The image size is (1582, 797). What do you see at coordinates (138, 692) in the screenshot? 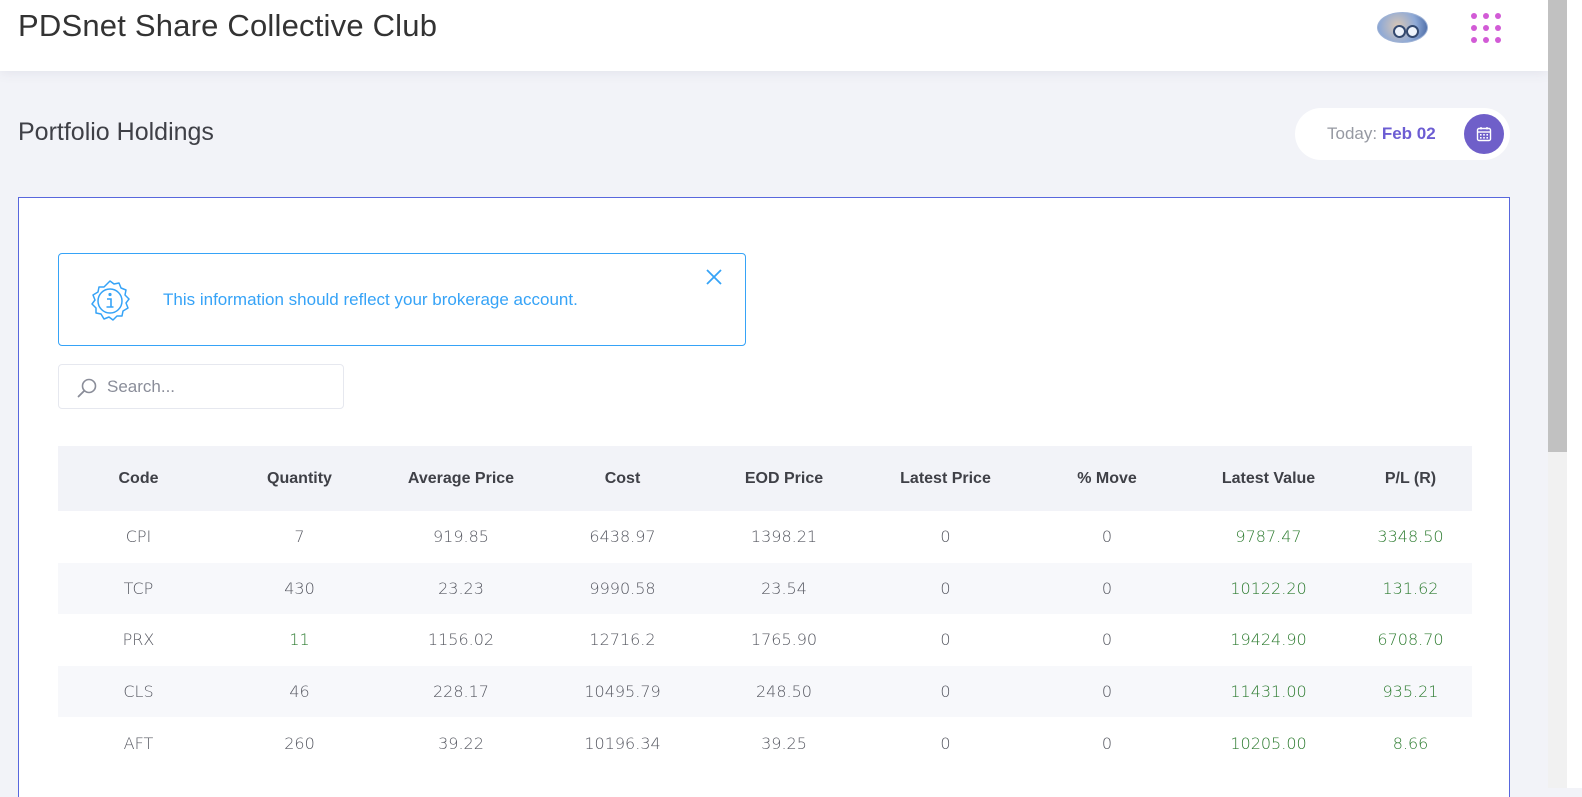
I see `cell-code: CLS` at bounding box center [138, 692].